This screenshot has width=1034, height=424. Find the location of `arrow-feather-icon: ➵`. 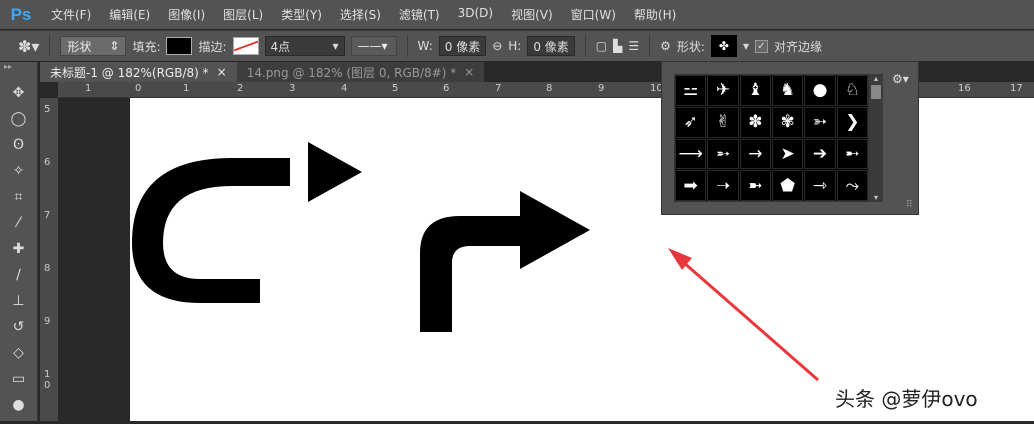

arrow-feather-icon: ➵ is located at coordinates (723, 154).